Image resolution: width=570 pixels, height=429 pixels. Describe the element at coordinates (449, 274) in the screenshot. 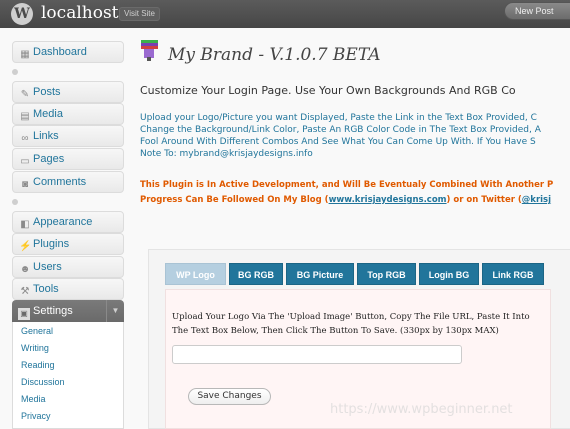

I see `tab-login-bg: Login BG` at that location.